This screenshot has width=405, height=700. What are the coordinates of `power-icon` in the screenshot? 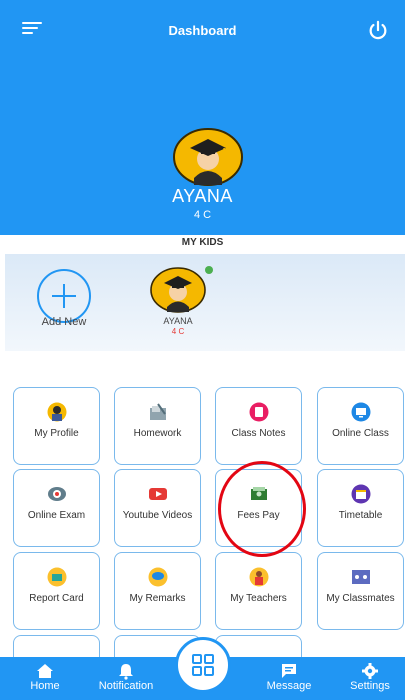 It's located at (378, 31).